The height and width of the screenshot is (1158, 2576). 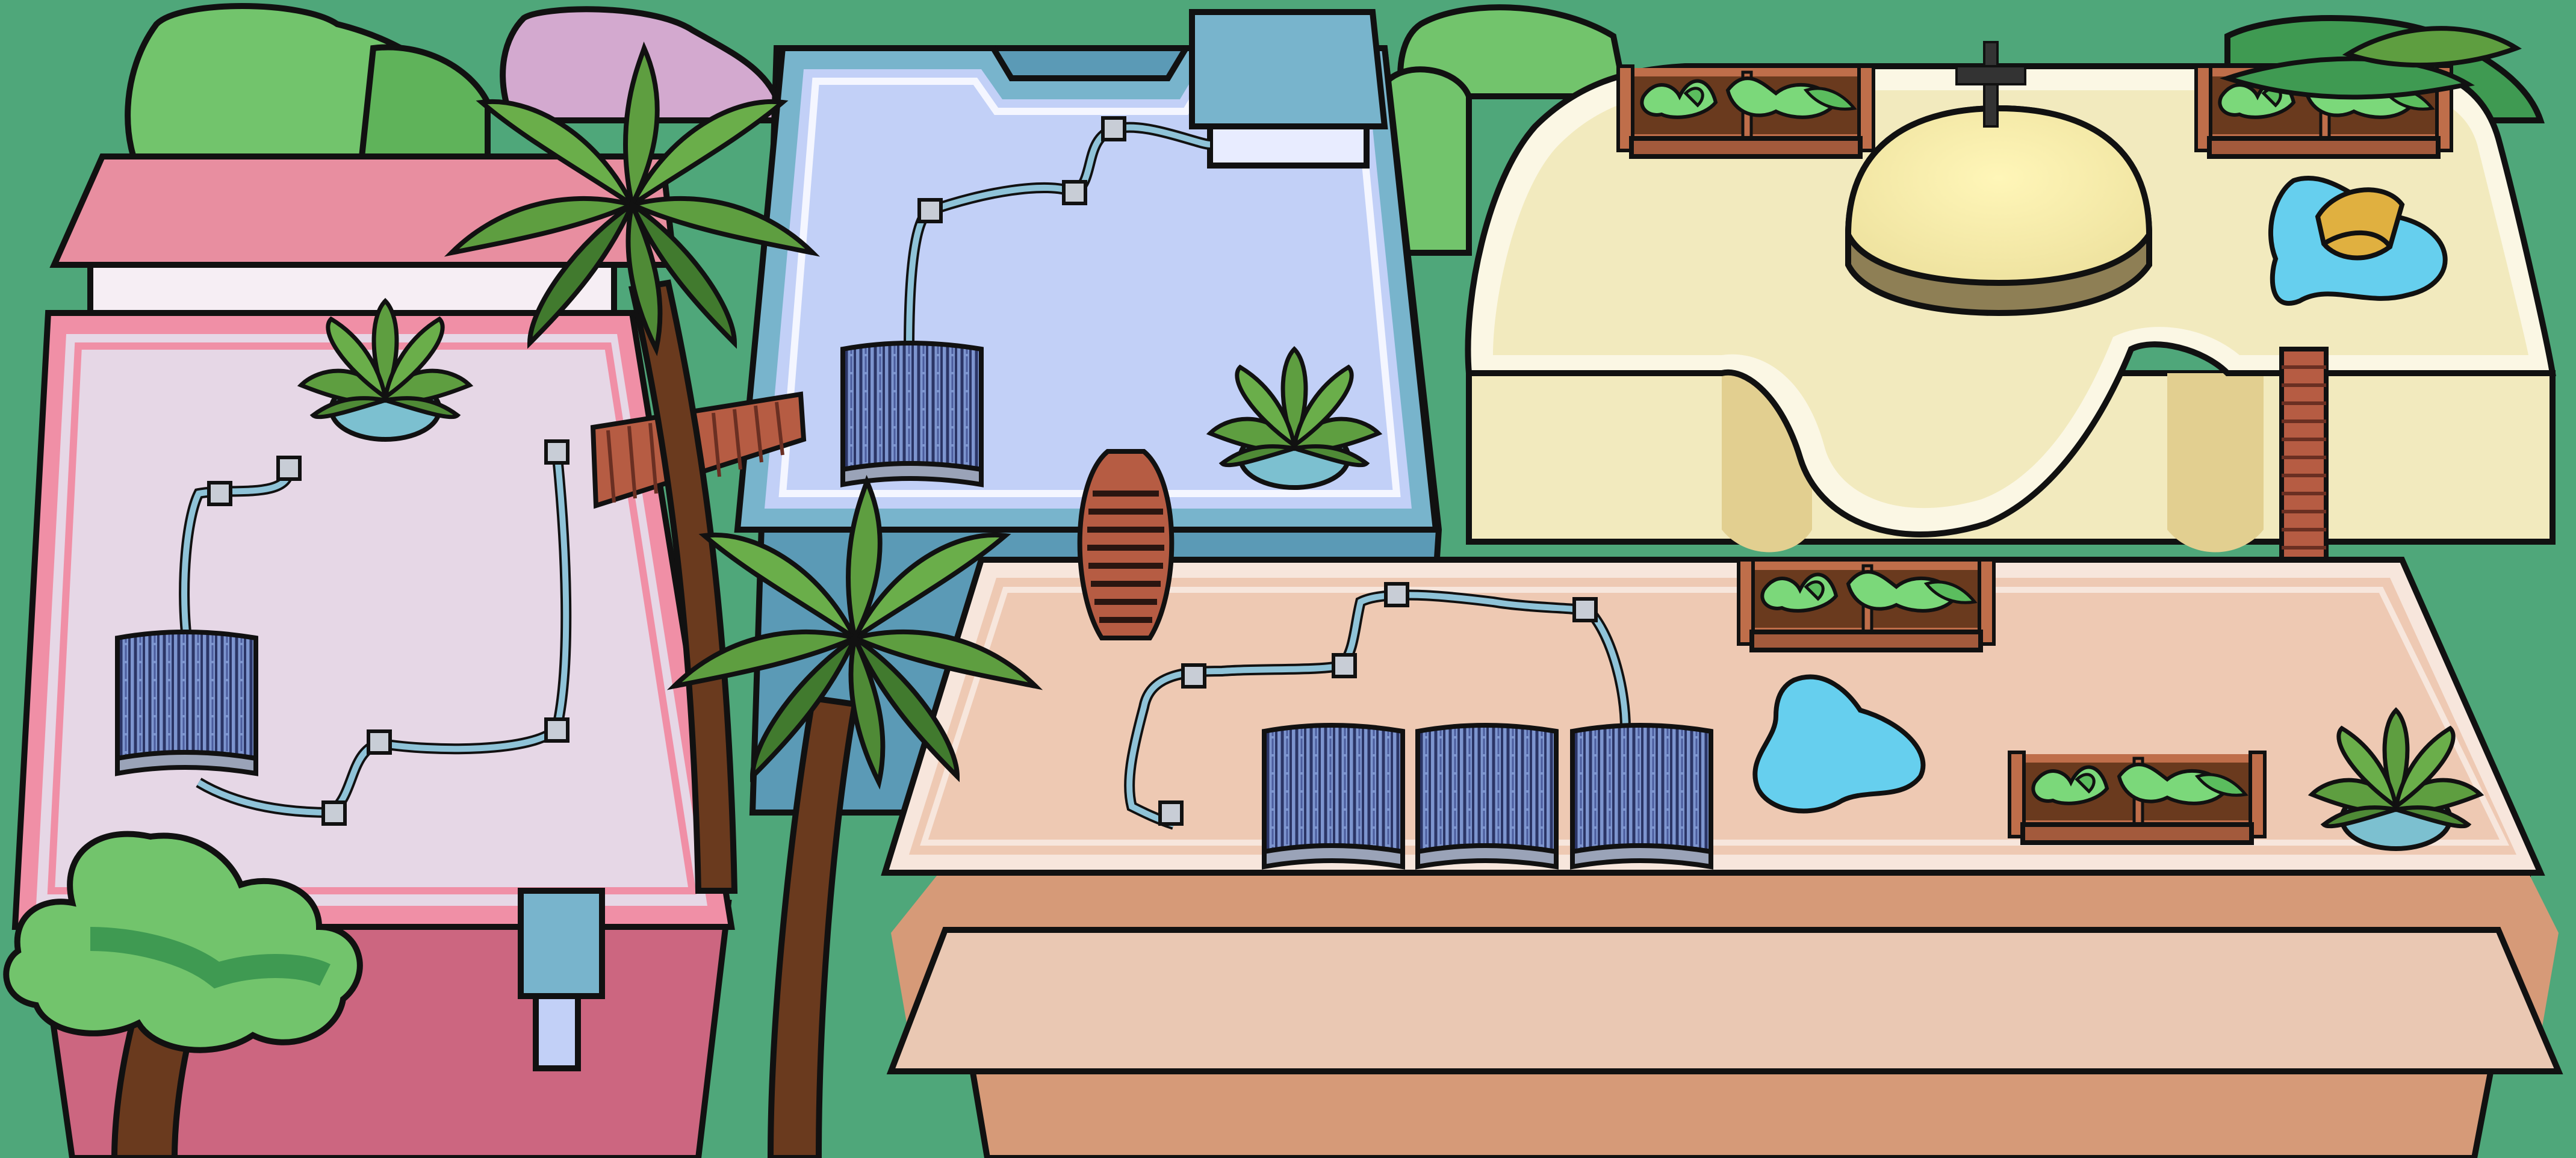 I want to click on bucket, so click(x=2360, y=224).